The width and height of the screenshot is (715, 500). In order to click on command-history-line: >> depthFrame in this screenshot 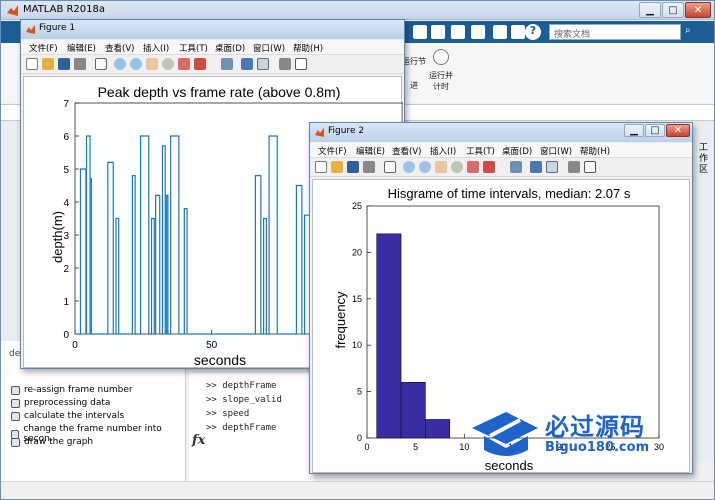, I will do `click(241, 386)`.